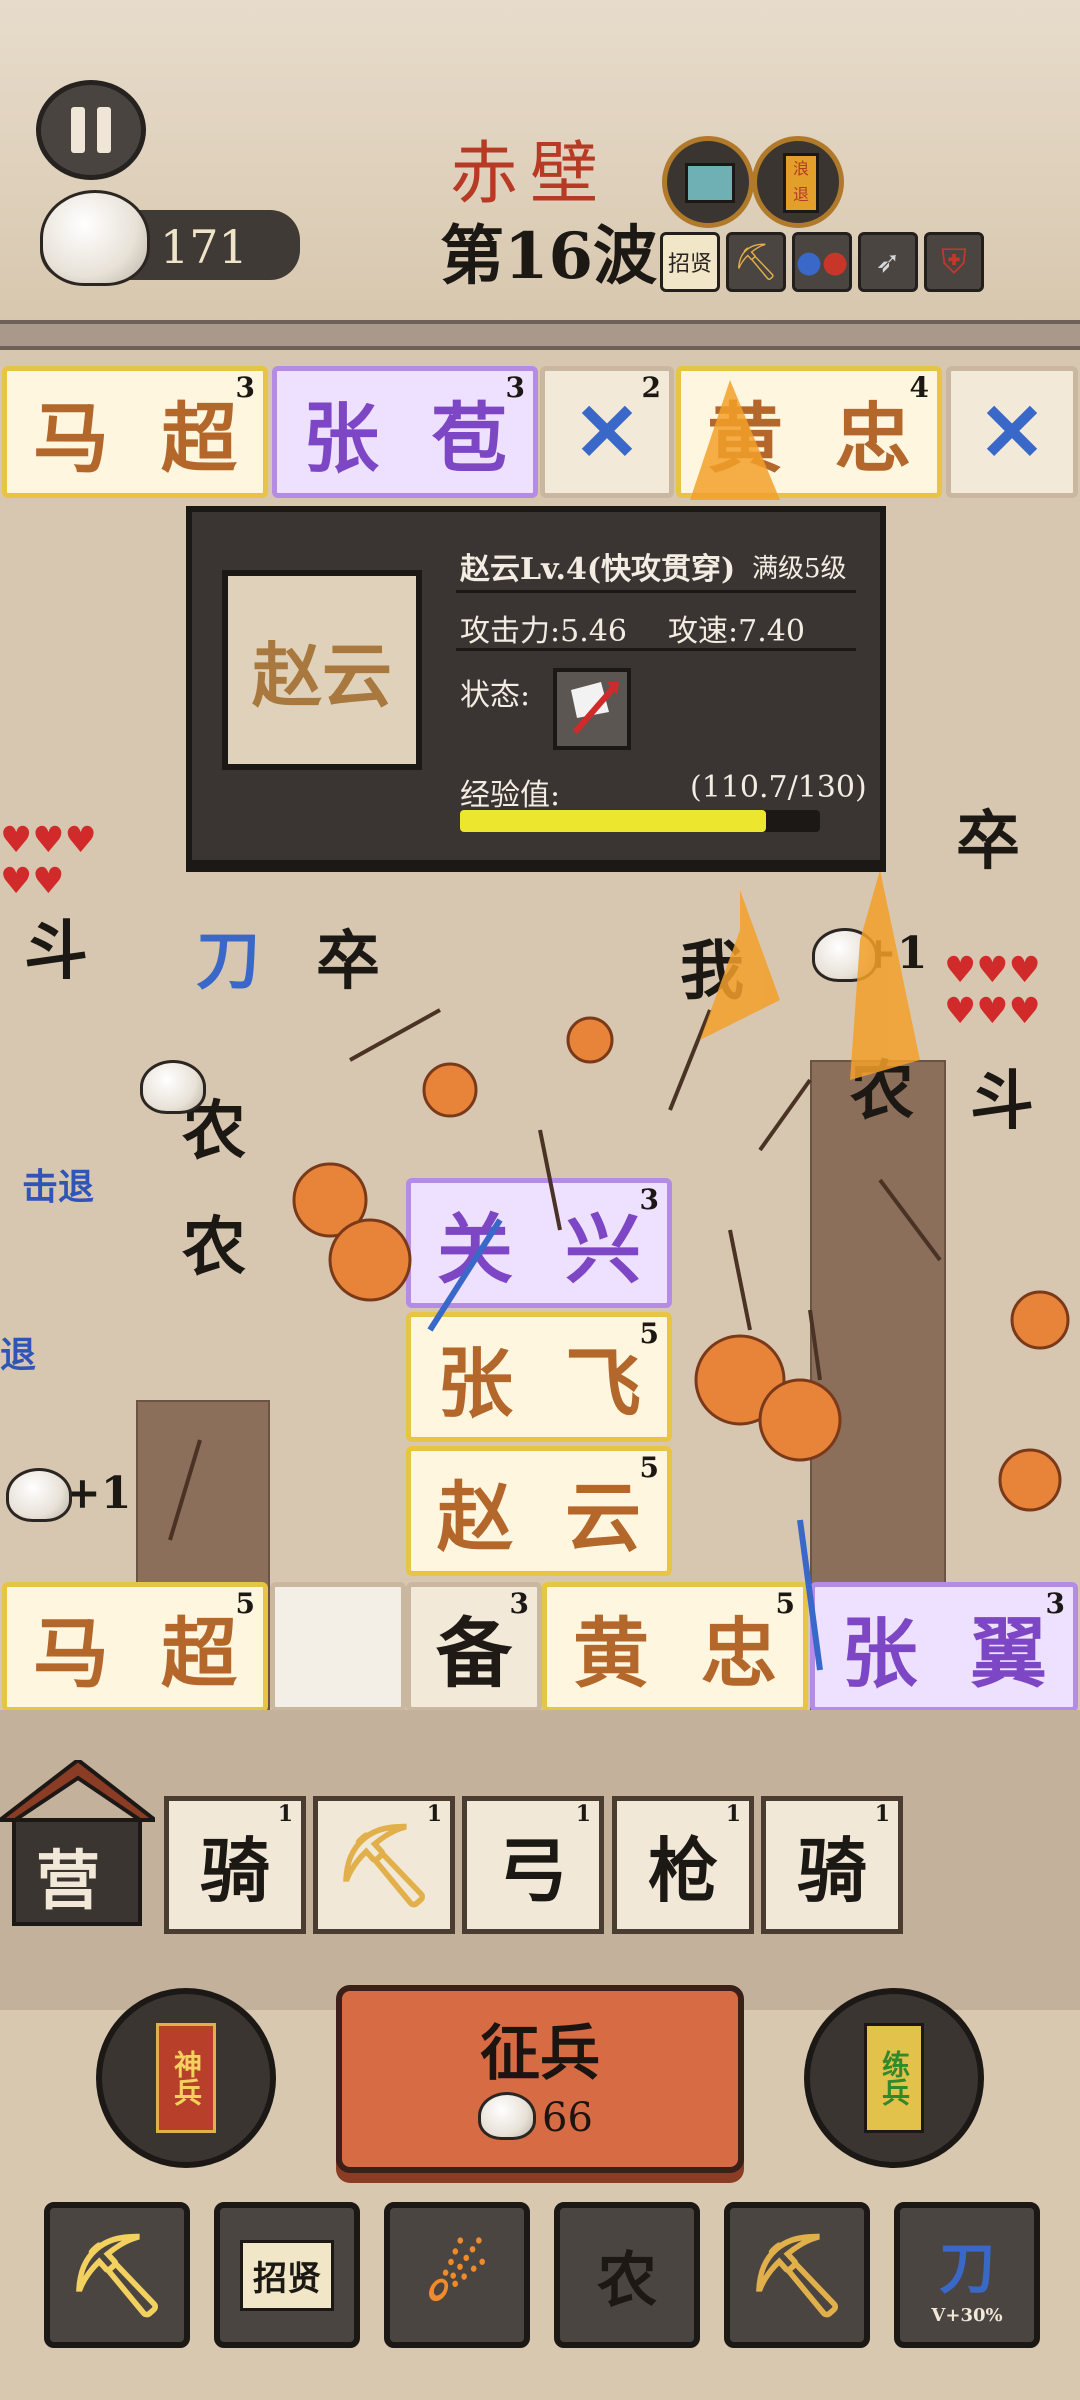  I want to click on popup-title: 赵云Lv.4(快攻贯穿), so click(598, 569).